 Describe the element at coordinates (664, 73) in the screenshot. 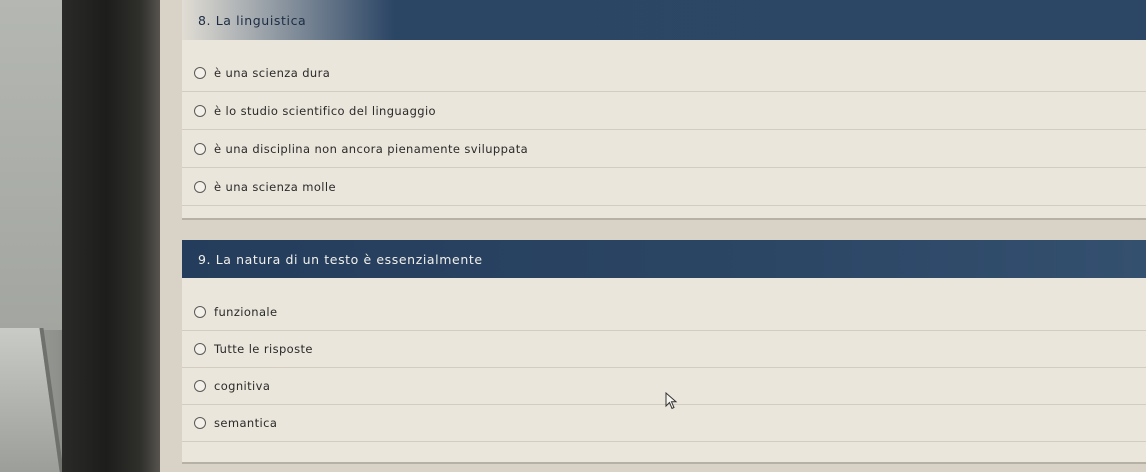

I see `answer-option: è una scienza dura` at that location.